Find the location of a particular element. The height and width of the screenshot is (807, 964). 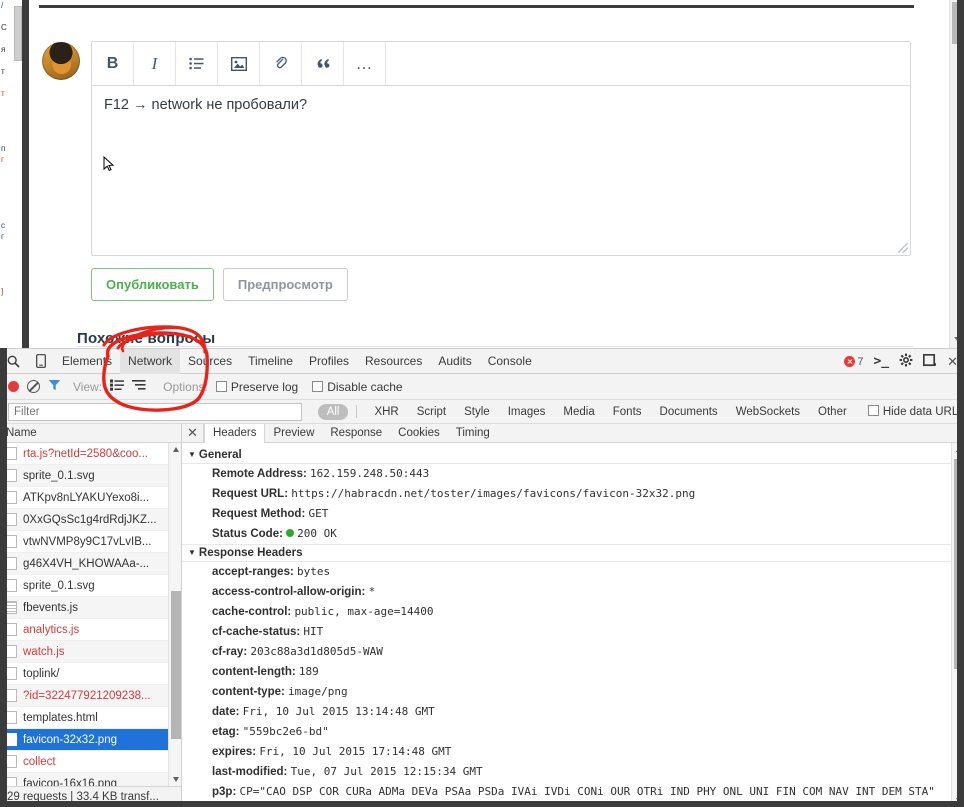

header-key: expires: is located at coordinates (236, 752).